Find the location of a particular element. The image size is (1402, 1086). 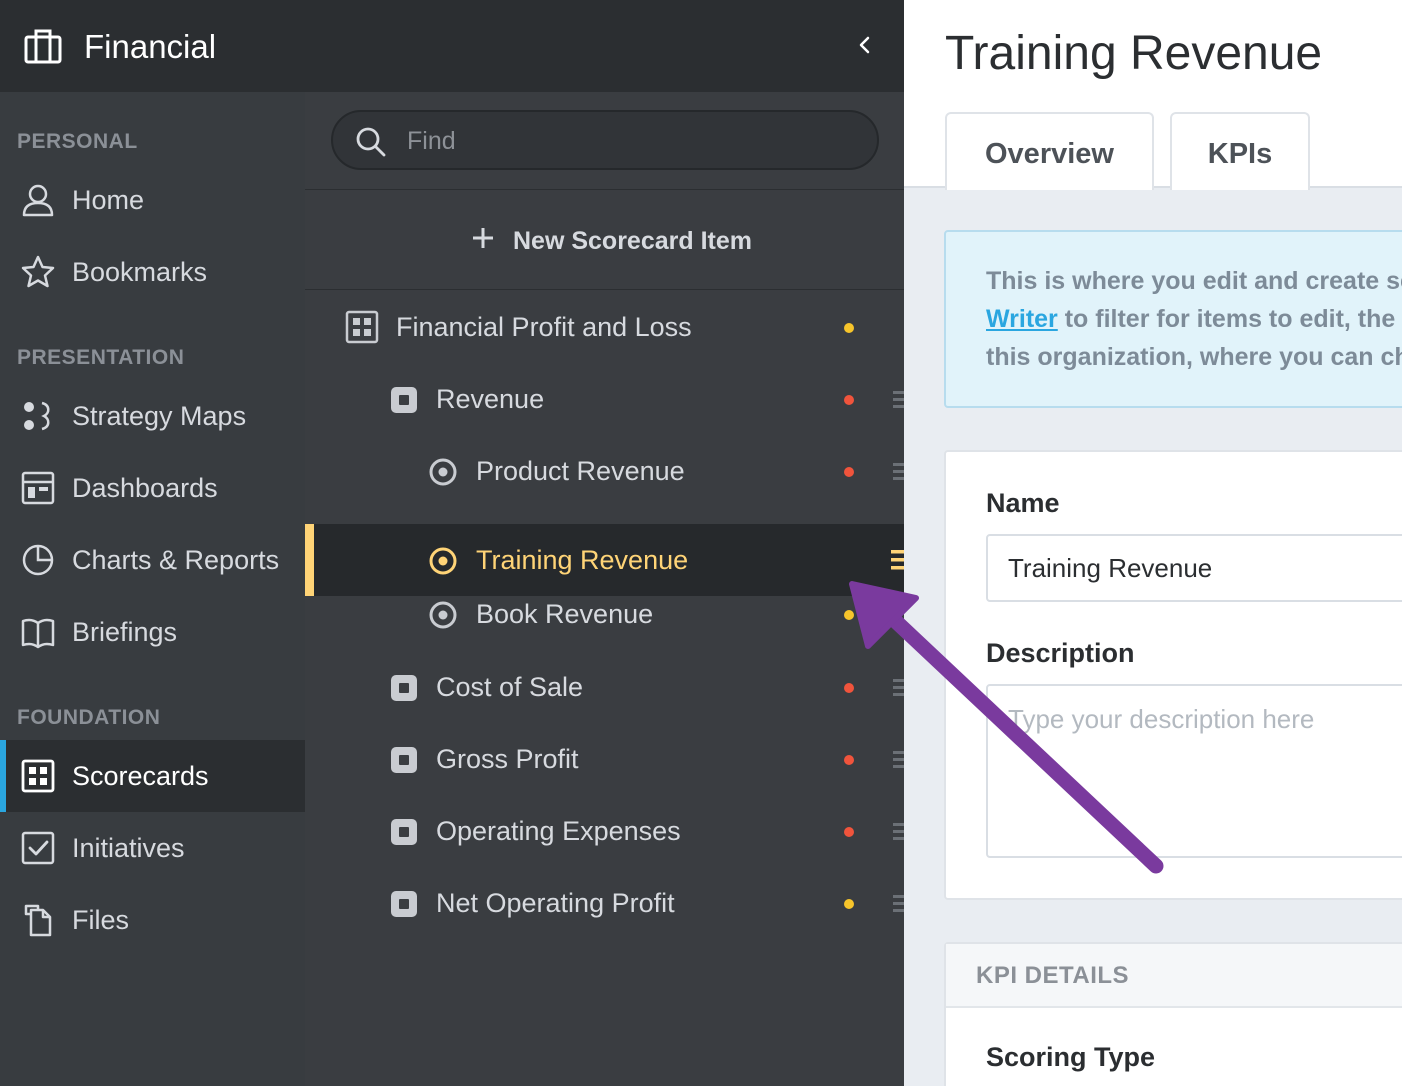

sidebar-item-label: Files is located at coordinates (101, 920).